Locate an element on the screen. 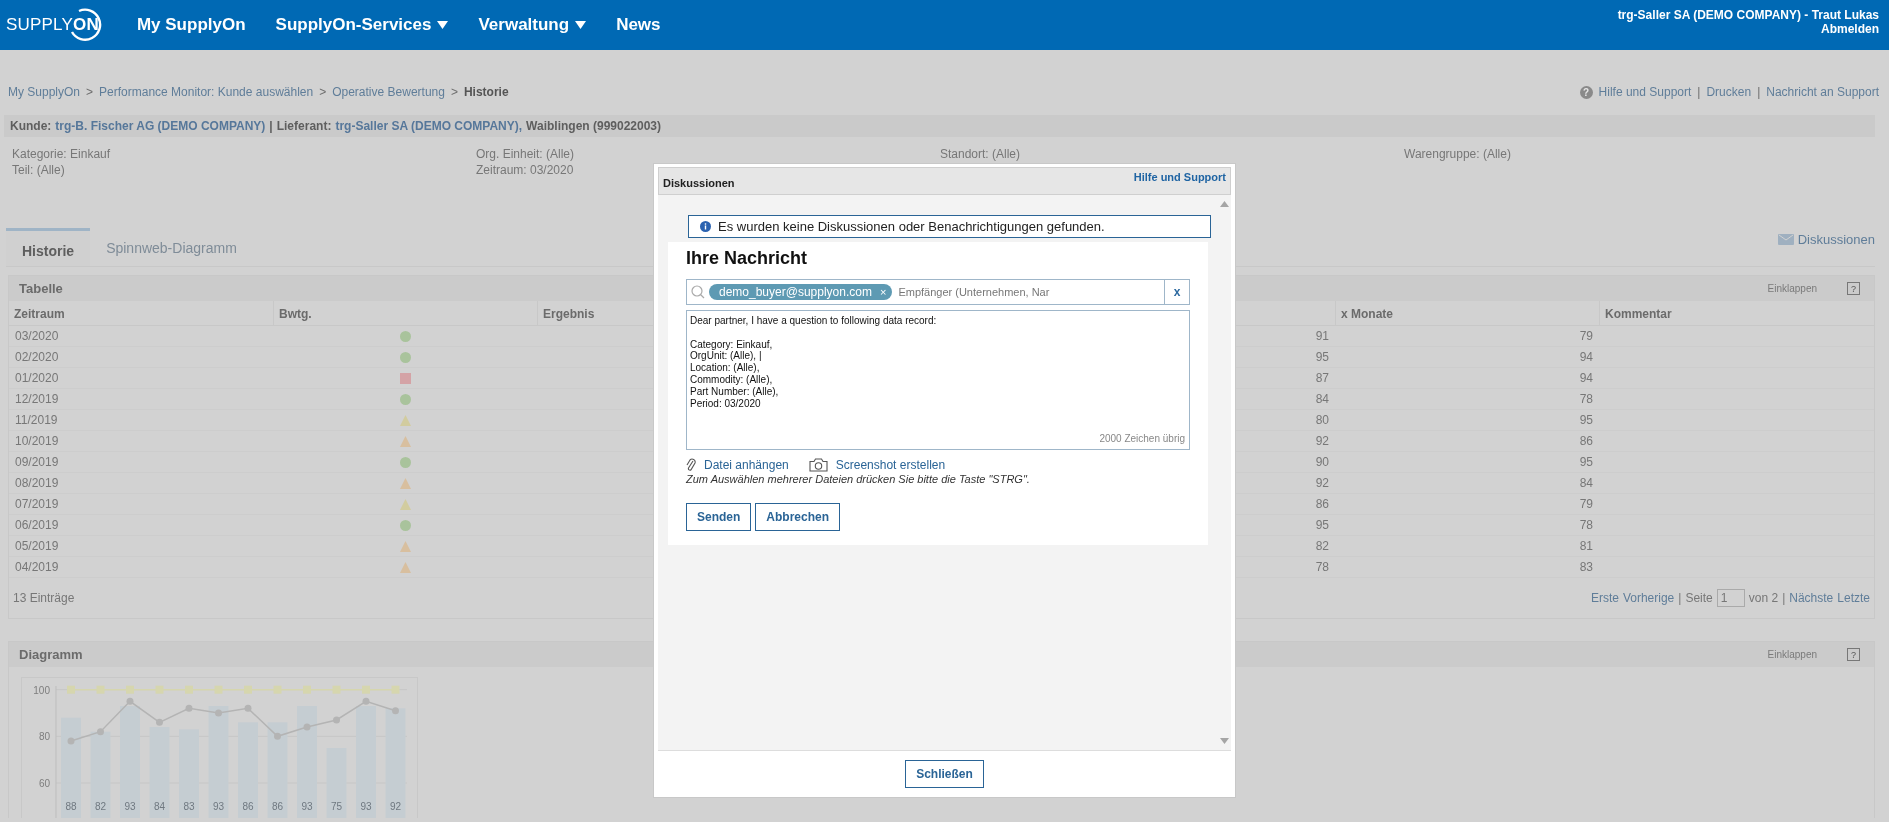 This screenshot has height=822, width=1889. filter-text: Org. Einheit: (Alle) is located at coordinates (526, 154).